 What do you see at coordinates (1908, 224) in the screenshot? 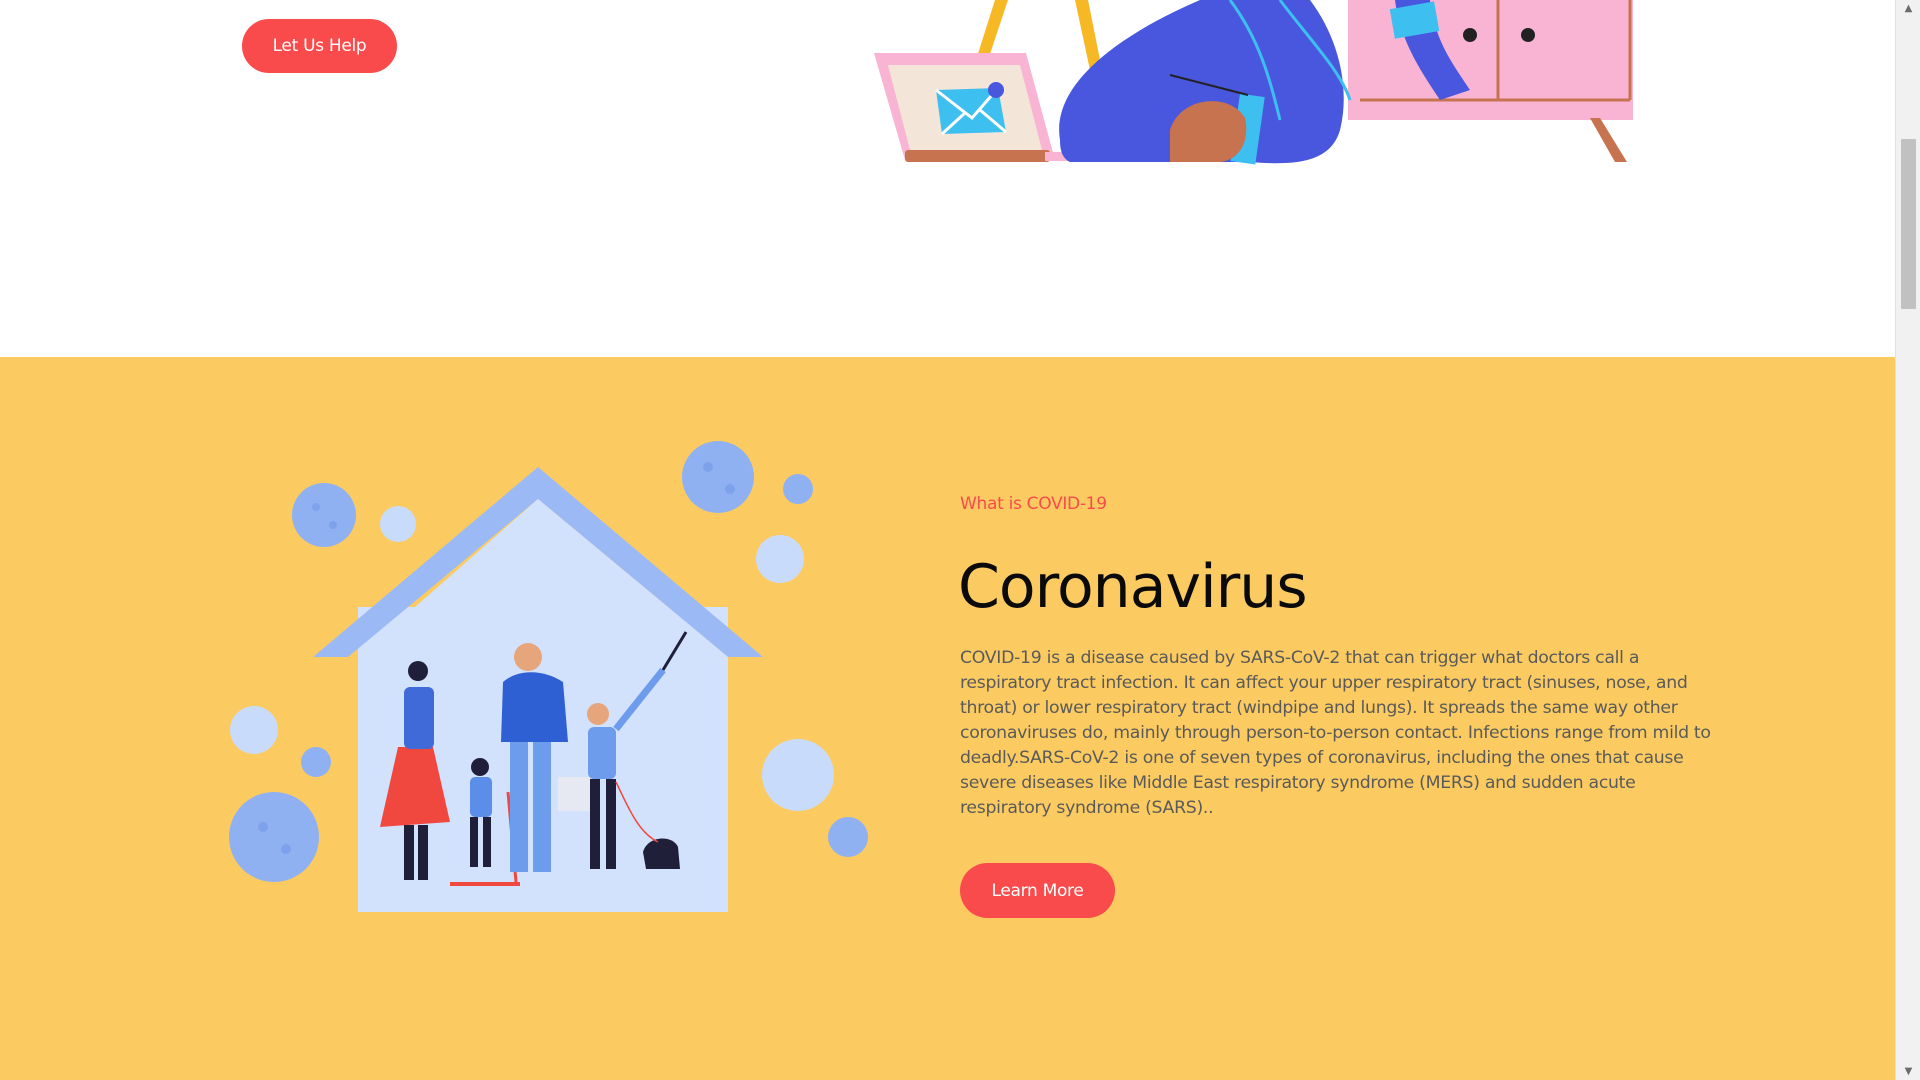
I see `scrollbar-thumb` at bounding box center [1908, 224].